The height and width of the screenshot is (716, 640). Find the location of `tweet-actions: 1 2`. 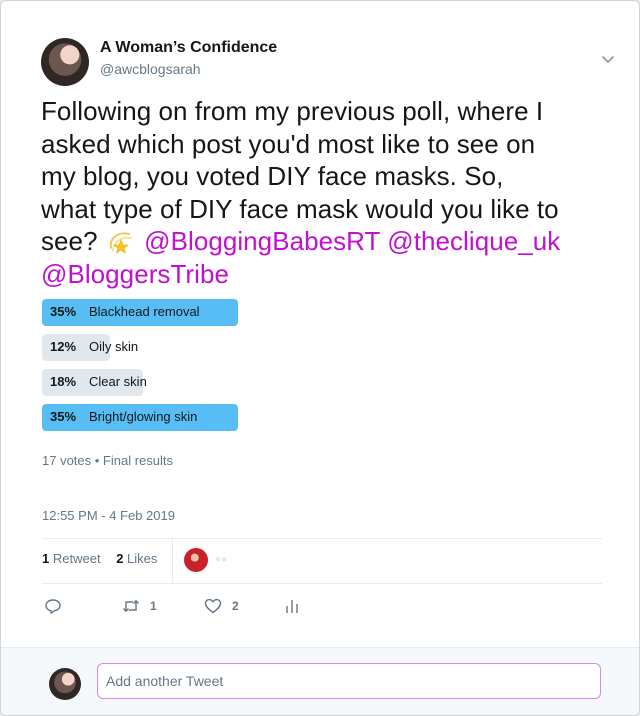

tweet-actions: 1 2 is located at coordinates (192, 607).